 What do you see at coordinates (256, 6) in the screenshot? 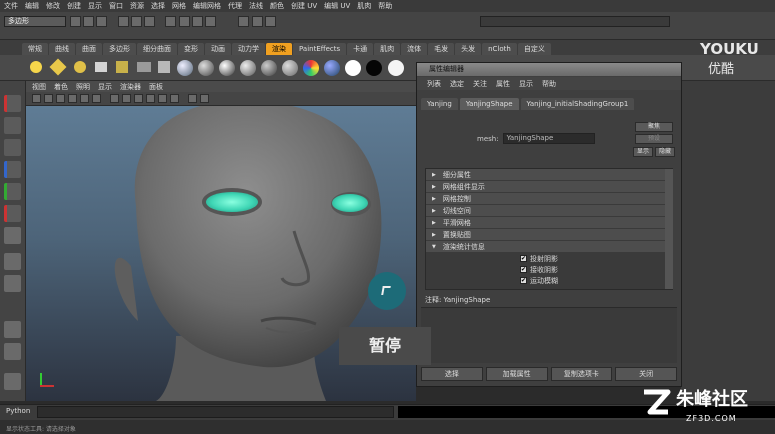
I see `menu-item-11: 法线` at bounding box center [256, 6].